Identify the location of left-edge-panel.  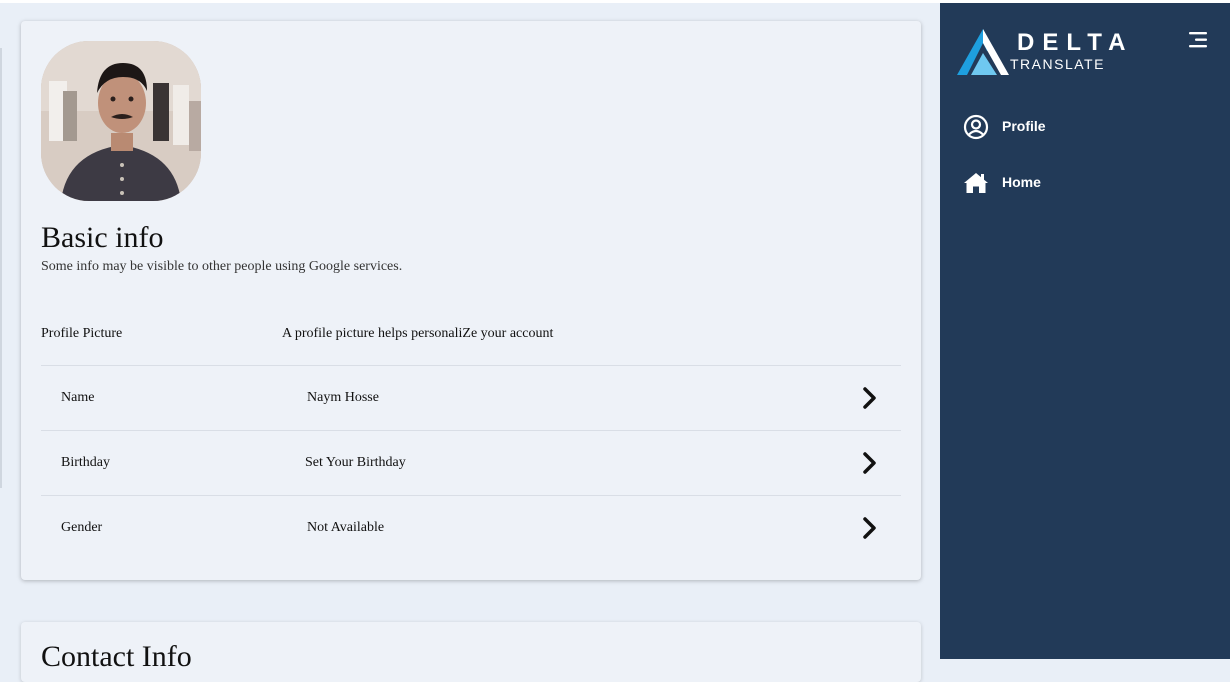
(1, 268).